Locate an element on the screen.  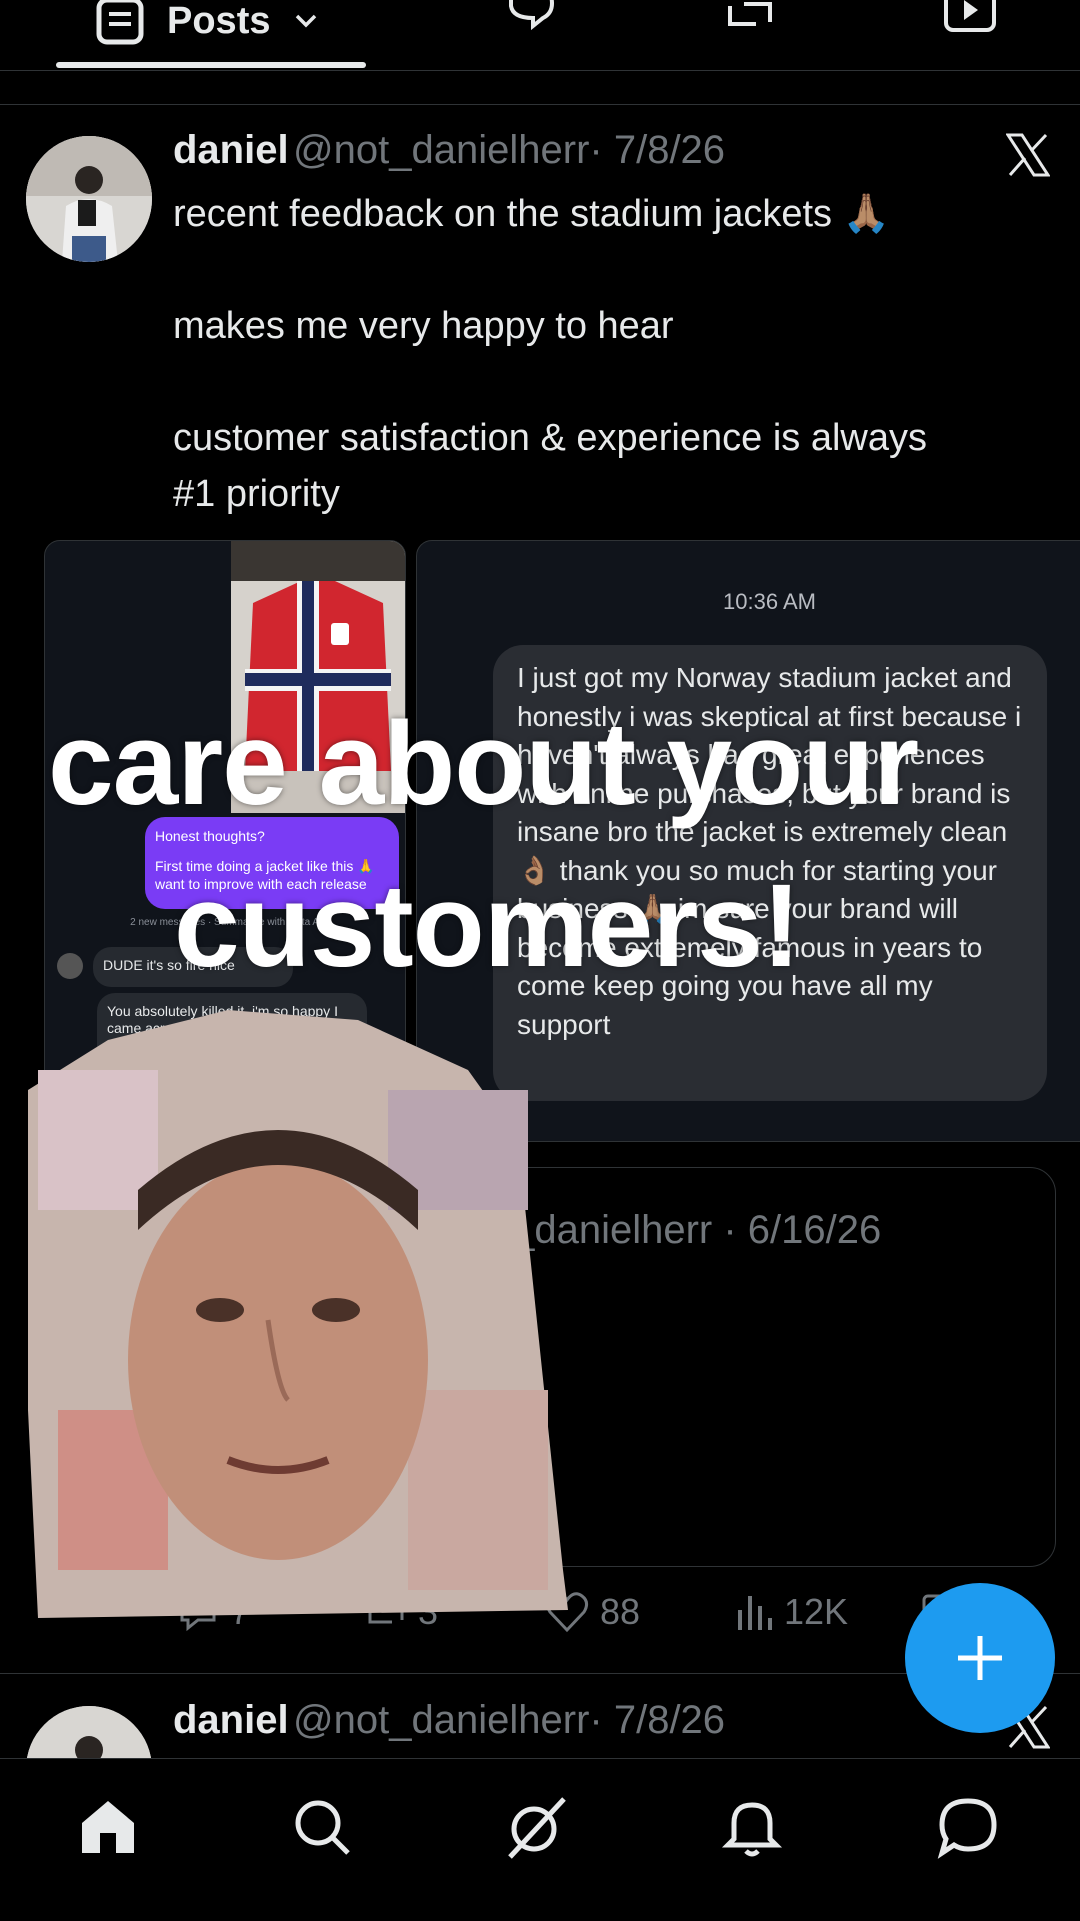
ig-avatar is located at coordinates (70, 966).